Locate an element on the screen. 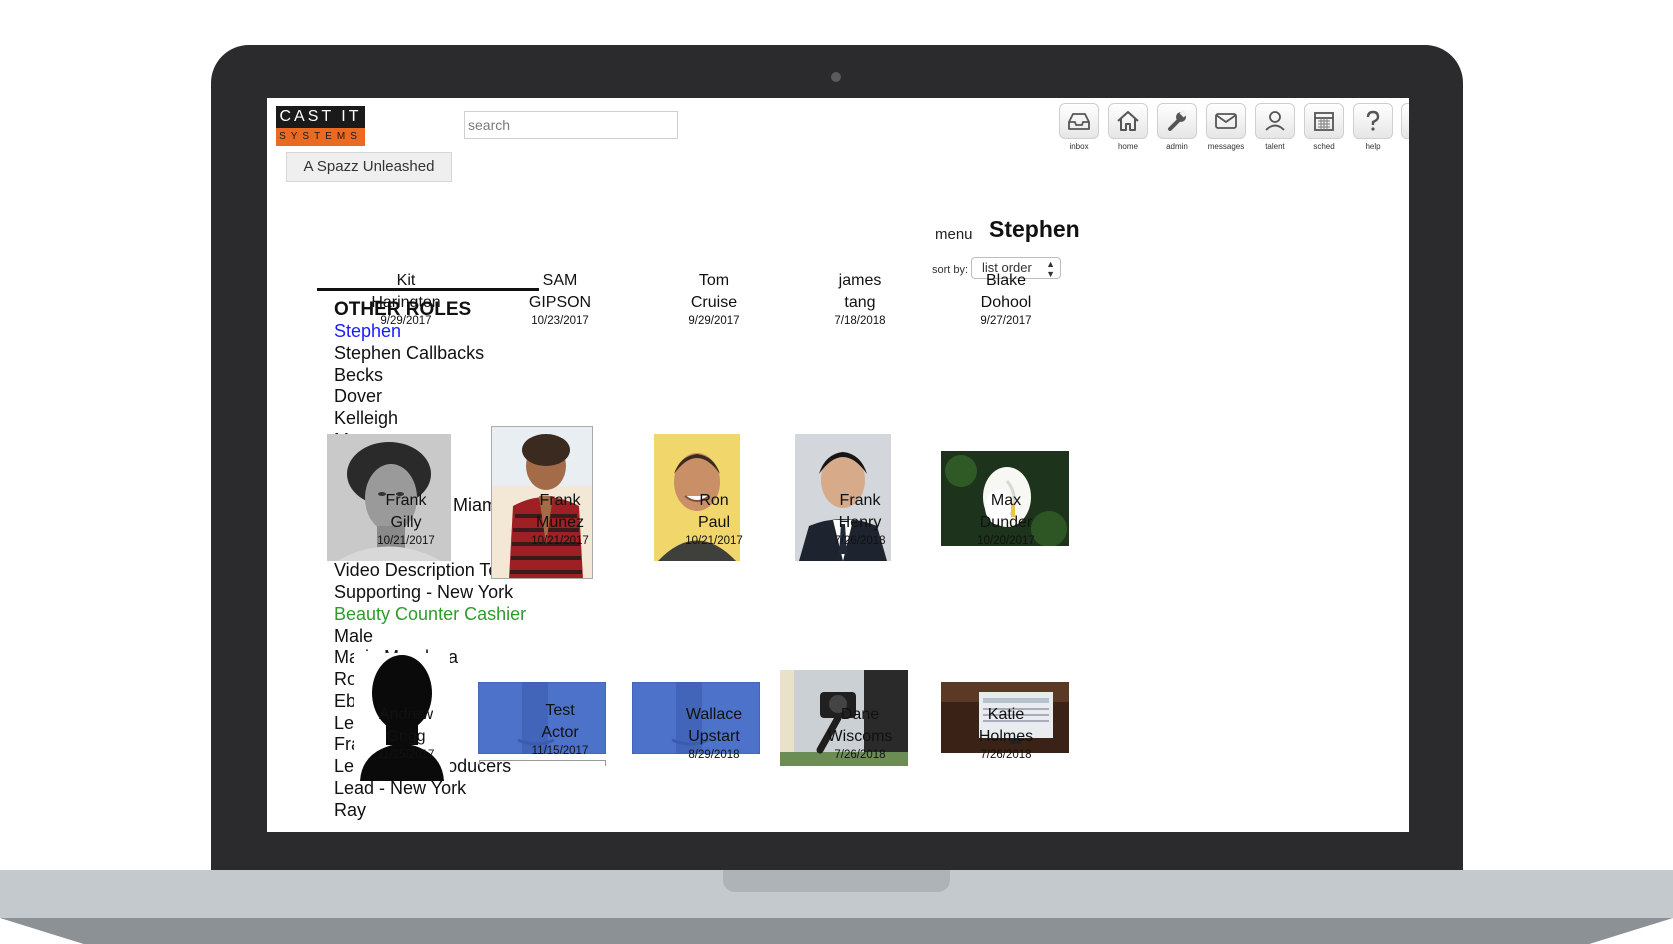 The width and height of the screenshot is (1673, 944). talent-first-name: Tom is located at coordinates (714, 280).